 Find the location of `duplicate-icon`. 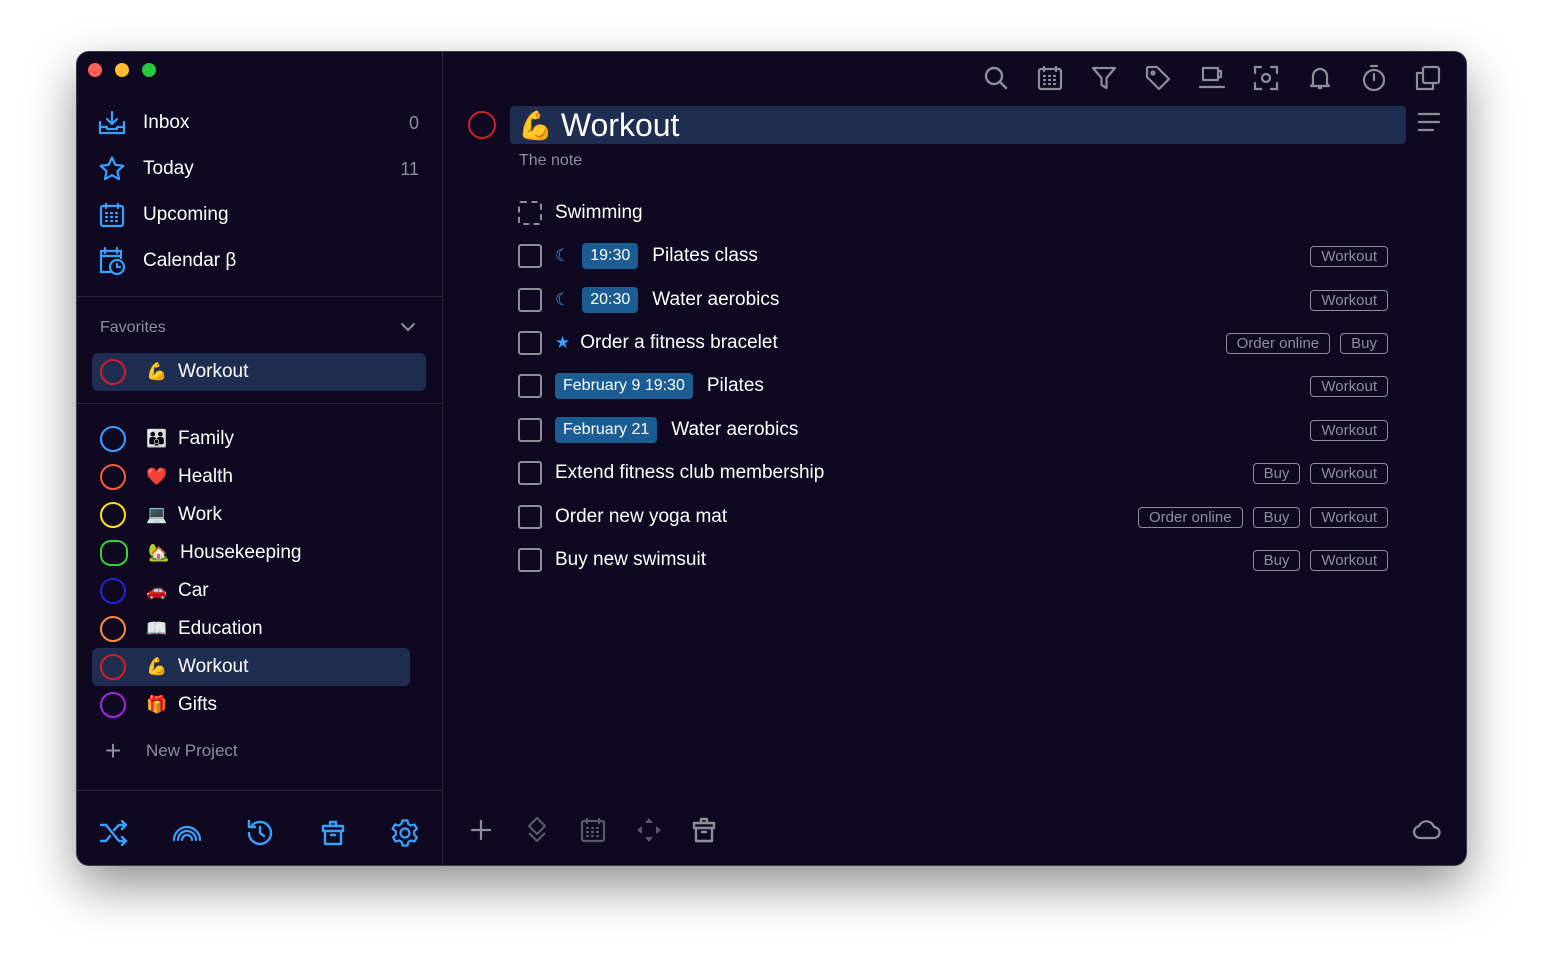

duplicate-icon is located at coordinates (1428, 78).